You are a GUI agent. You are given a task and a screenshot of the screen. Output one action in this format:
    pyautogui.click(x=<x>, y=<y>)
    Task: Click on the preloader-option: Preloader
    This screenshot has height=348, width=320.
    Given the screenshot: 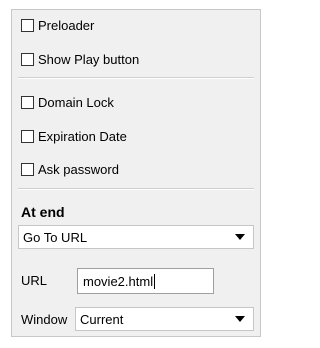 What is the action you would take?
    pyautogui.click(x=57, y=25)
    